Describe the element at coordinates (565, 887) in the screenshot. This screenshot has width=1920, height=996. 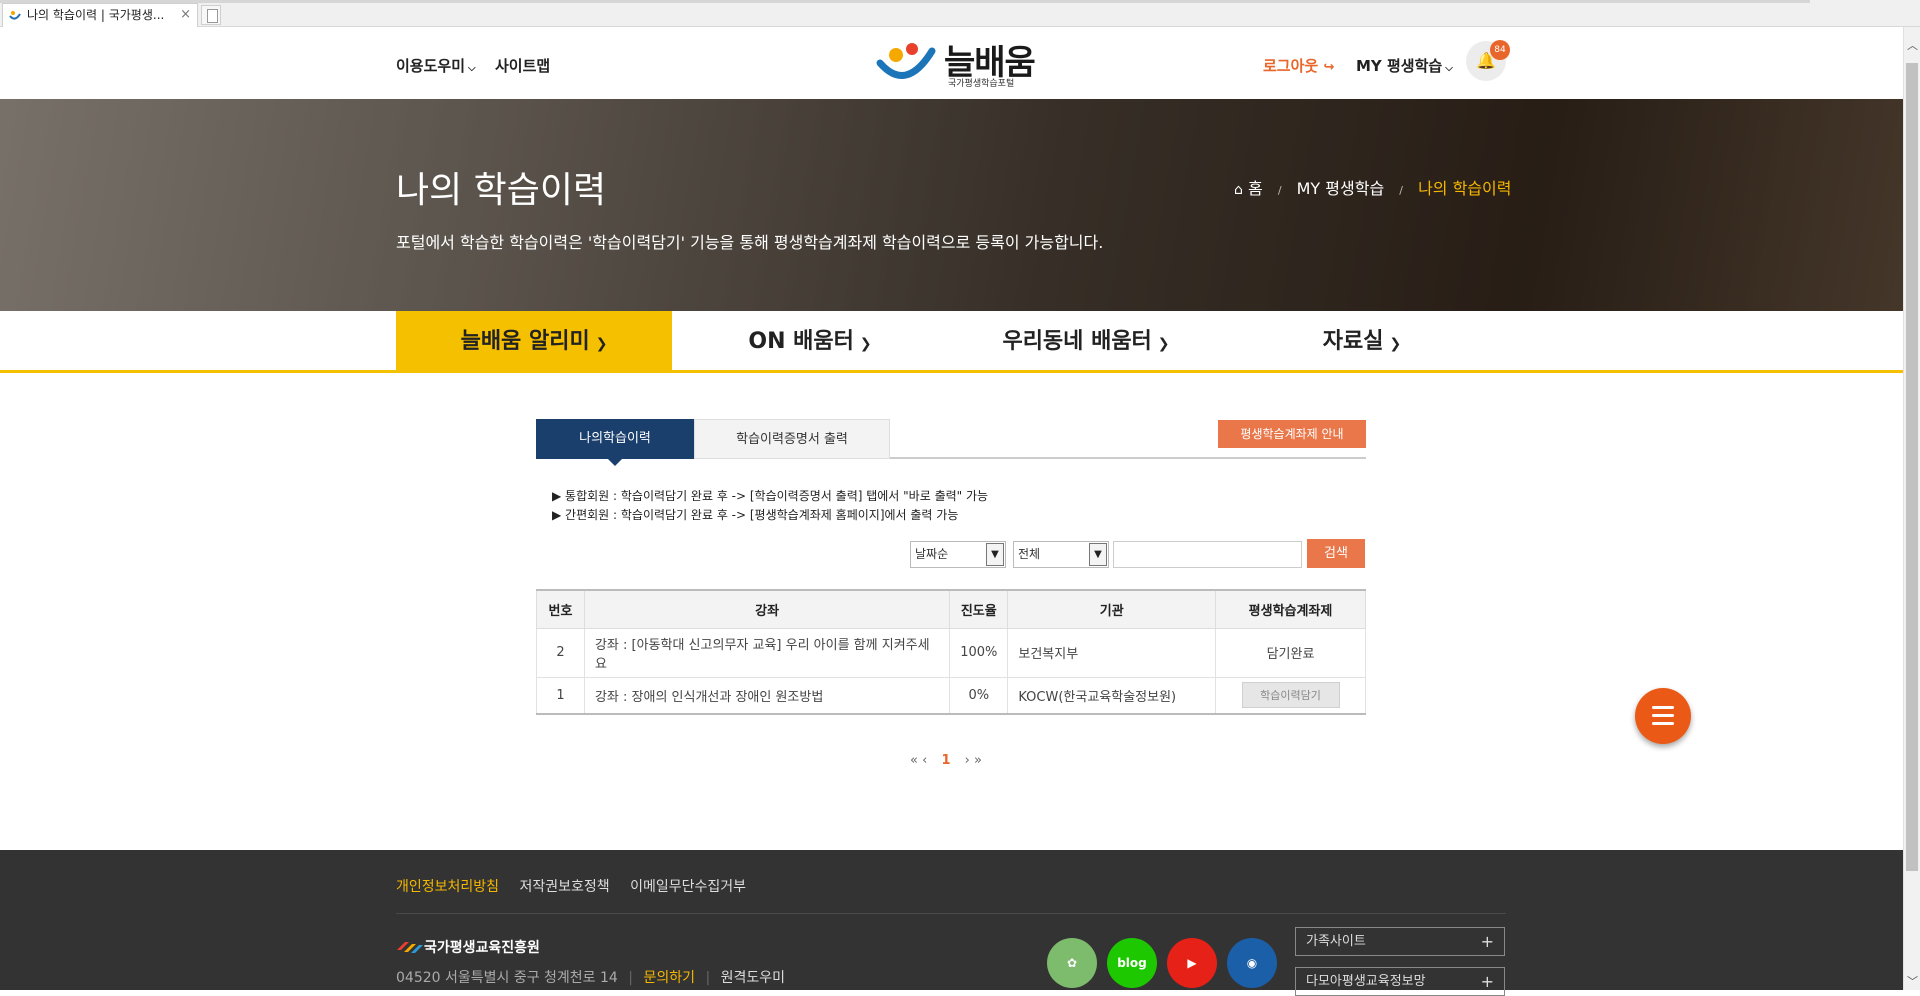
I see `copyright-policy-link: 저작권보호정책` at that location.